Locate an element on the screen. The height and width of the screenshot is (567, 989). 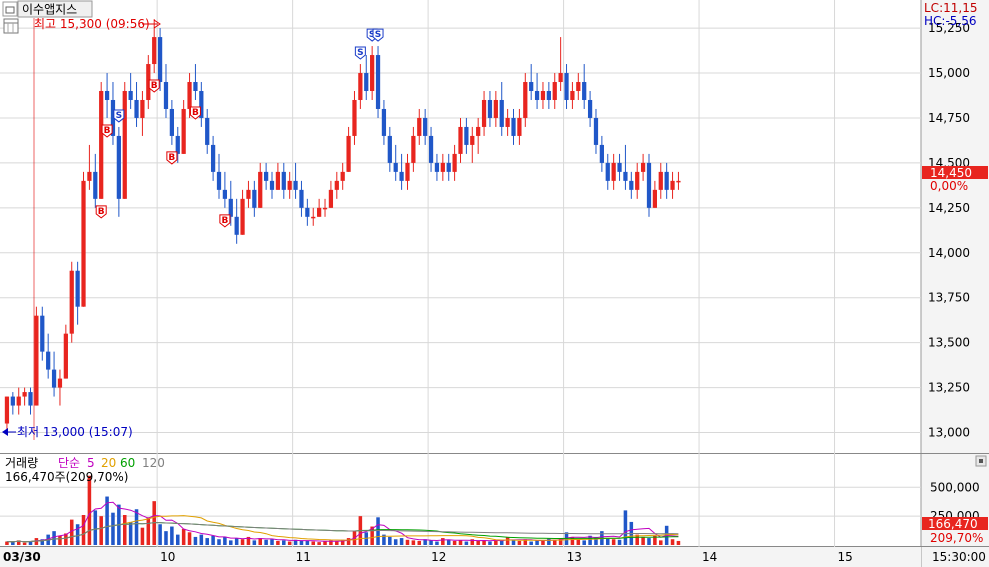
price-tick-label: 13,750 is located at coordinates (949, 298).